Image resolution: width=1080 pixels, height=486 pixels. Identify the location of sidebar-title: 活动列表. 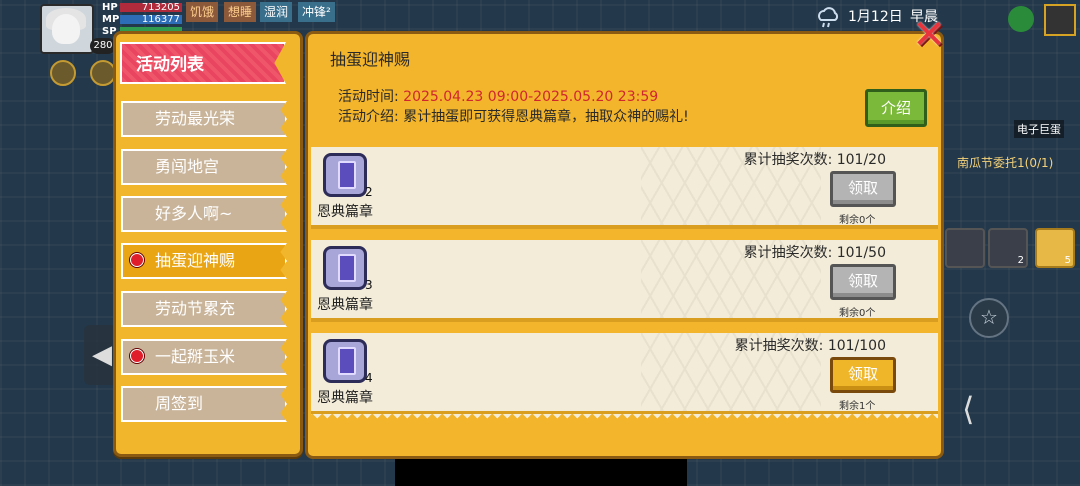
(203, 63).